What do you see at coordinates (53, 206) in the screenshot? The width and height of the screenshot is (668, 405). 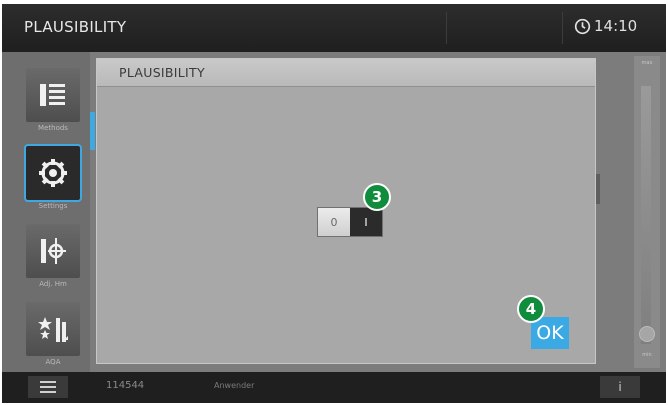 I see `sidebar-item-label: Settings` at bounding box center [53, 206].